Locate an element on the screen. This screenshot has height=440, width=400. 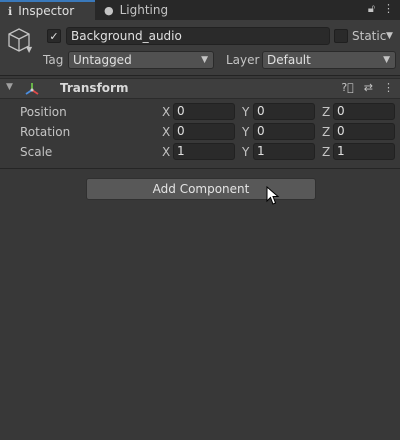
position-z-label: Z is located at coordinates (326, 112).